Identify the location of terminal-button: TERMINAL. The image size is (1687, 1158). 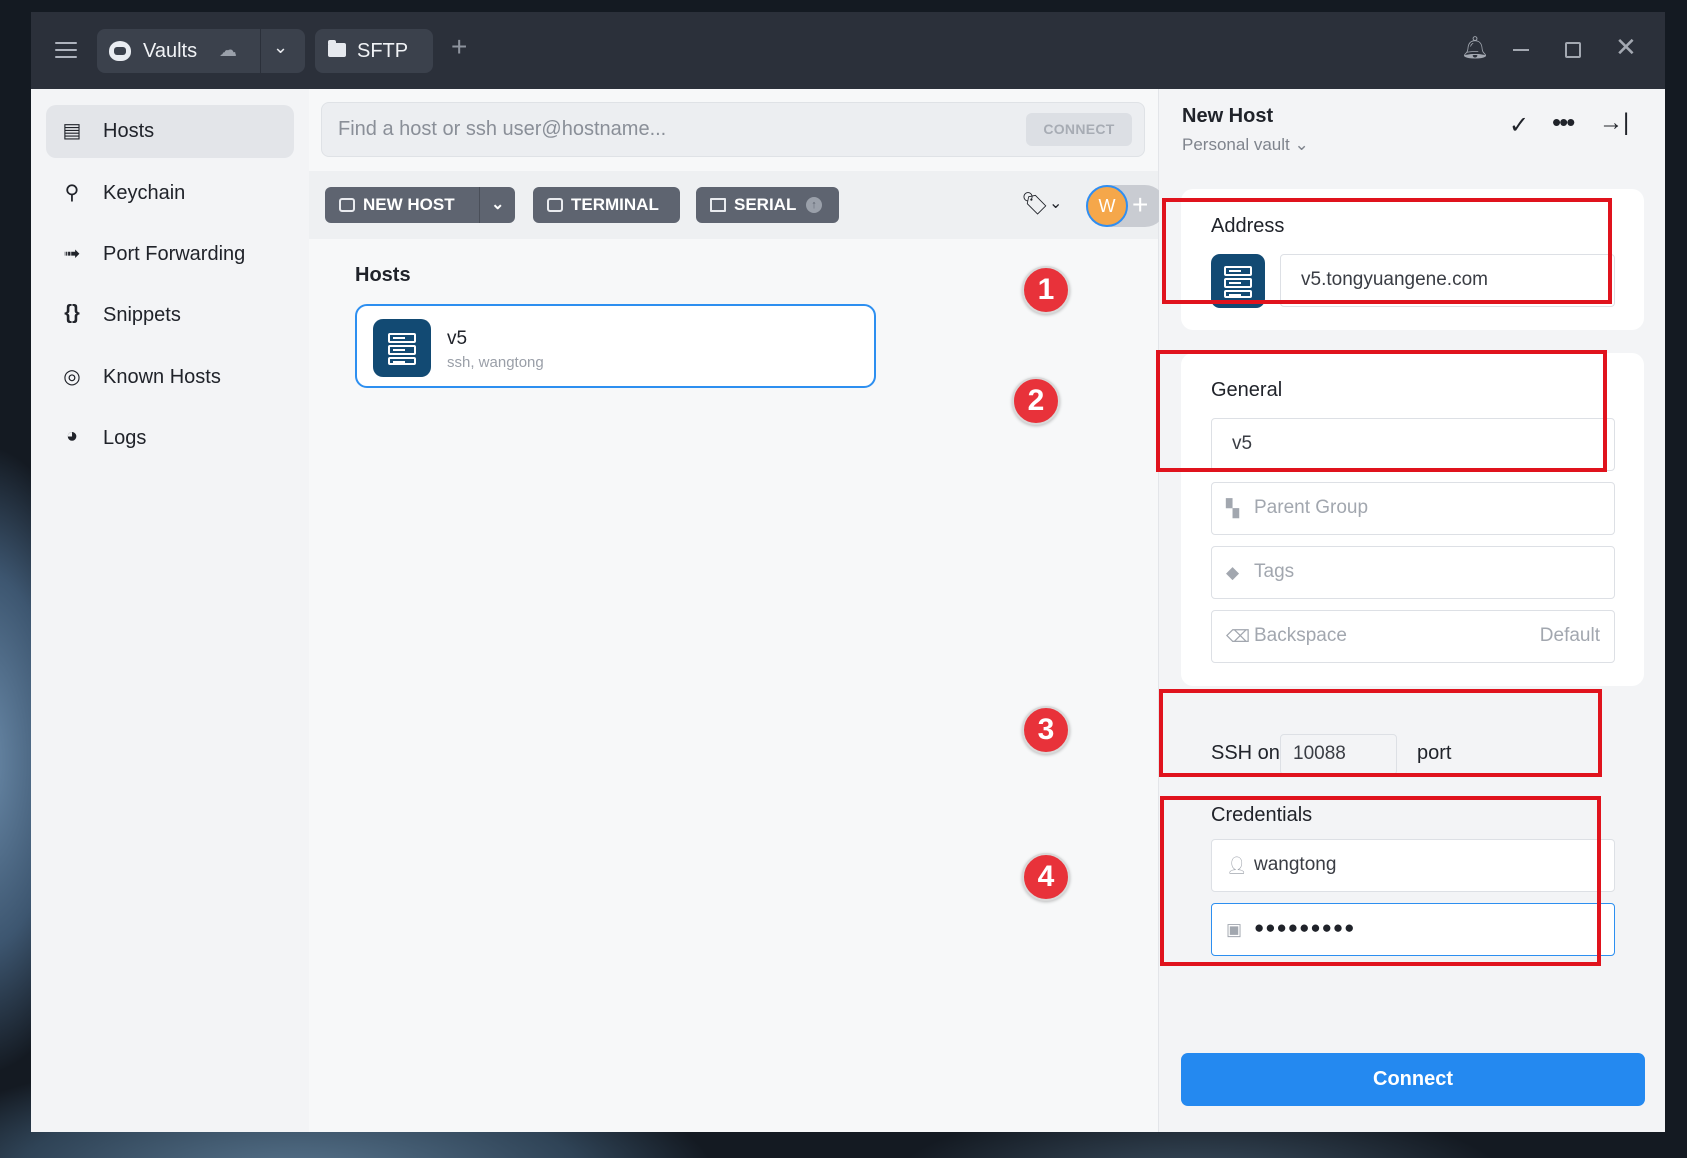
(606, 205).